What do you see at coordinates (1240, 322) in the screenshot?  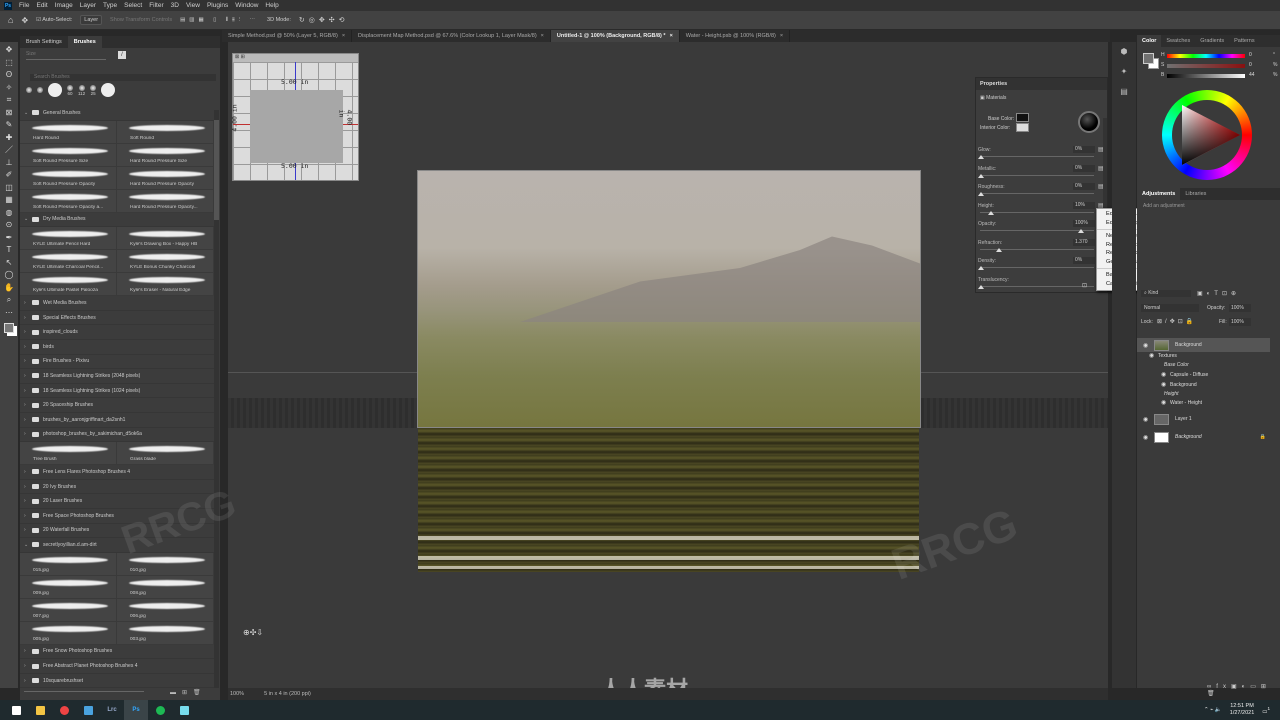 I see `fill-input: 100%` at bounding box center [1240, 322].